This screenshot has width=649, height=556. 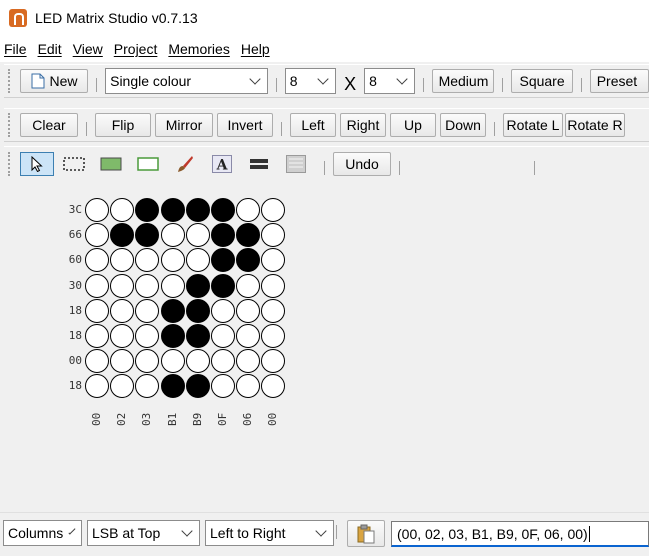 What do you see at coordinates (143, 533) in the screenshot?
I see `bit-order-select: LSB at Top` at bounding box center [143, 533].